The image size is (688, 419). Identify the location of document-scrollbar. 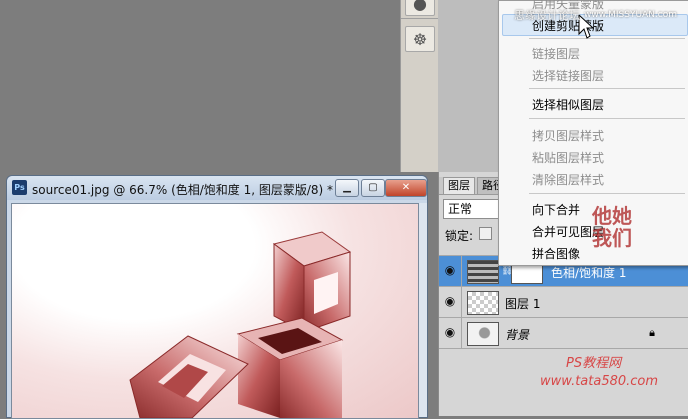
(423, 310).